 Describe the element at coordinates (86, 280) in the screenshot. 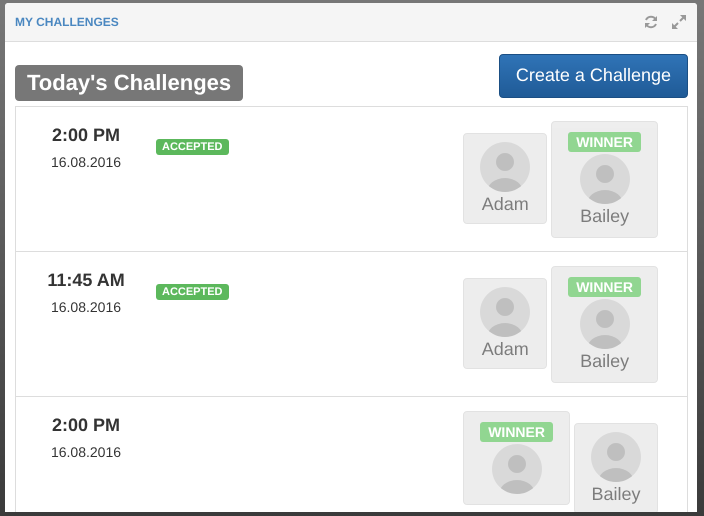

I see `challenge-time: 11:45 AM` at that location.